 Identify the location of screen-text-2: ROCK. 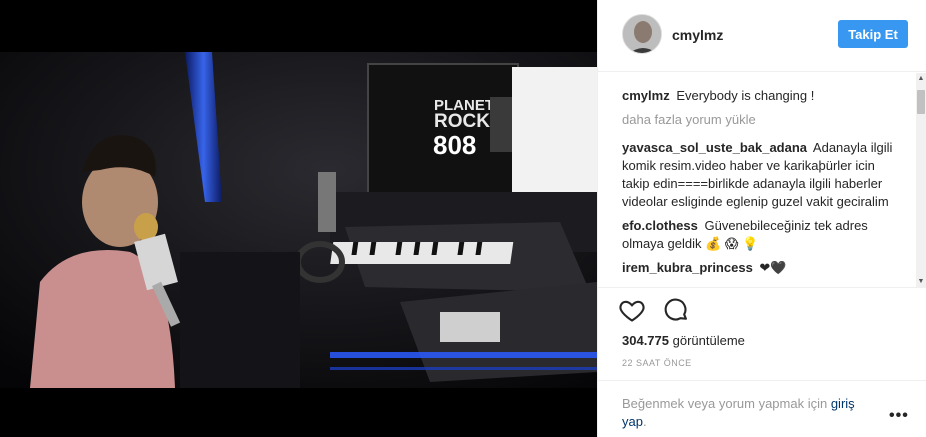
(462, 121).